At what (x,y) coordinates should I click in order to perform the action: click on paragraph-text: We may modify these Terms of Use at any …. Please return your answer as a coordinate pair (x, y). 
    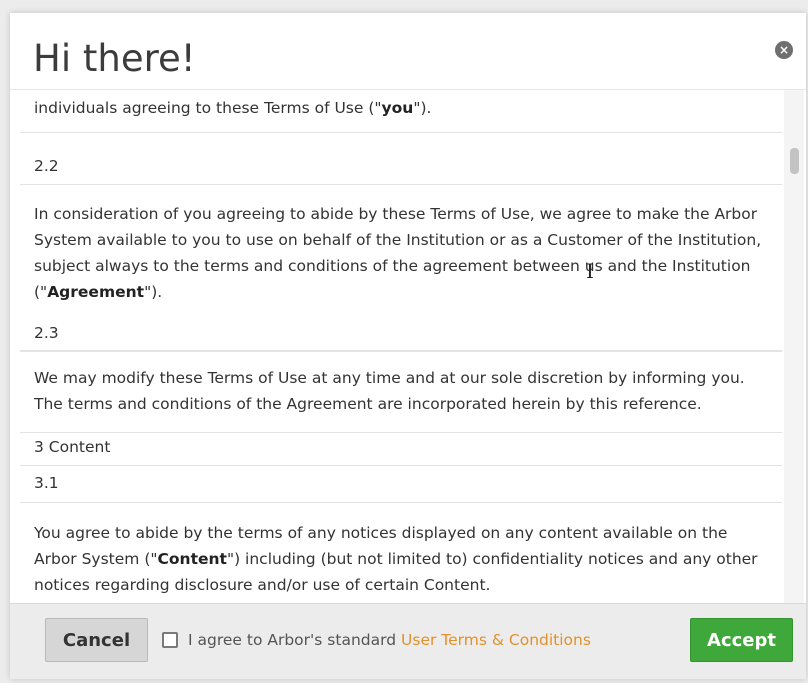
    Looking at the image, I should click on (389, 391).